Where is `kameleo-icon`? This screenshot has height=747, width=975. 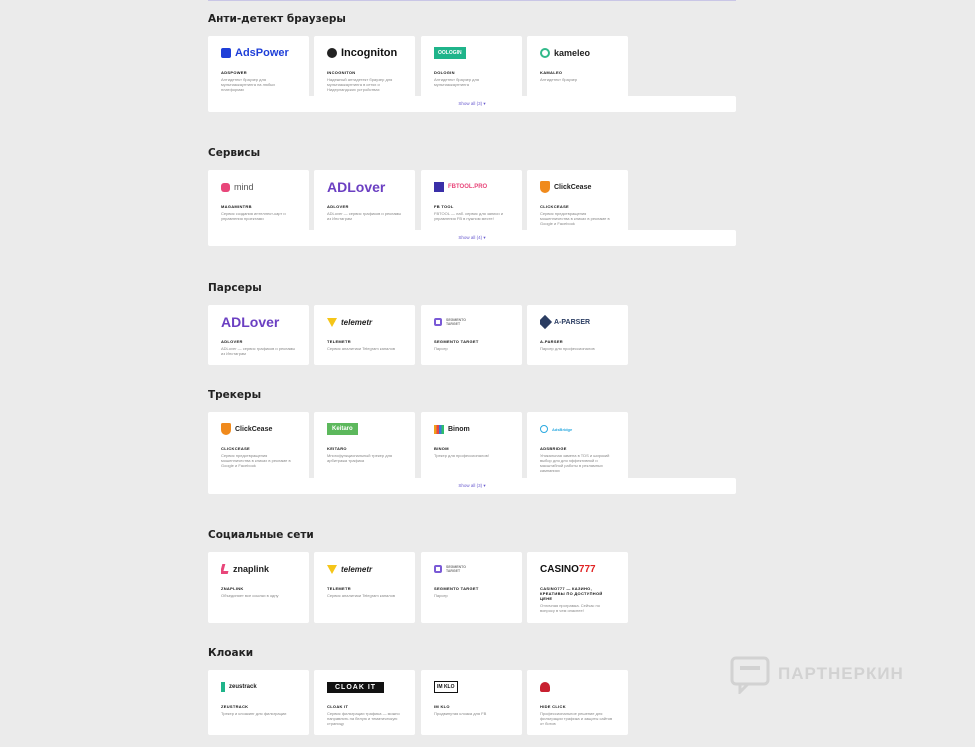 kameleo-icon is located at coordinates (545, 53).